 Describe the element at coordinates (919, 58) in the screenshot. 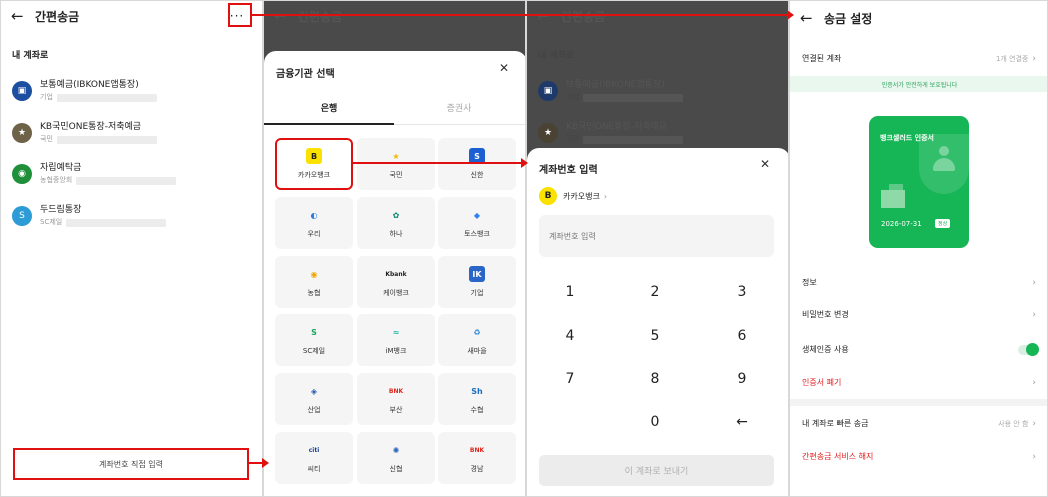

I see `linked-accounts-row: 연결된 계좌 1개 연결중 ›` at that location.